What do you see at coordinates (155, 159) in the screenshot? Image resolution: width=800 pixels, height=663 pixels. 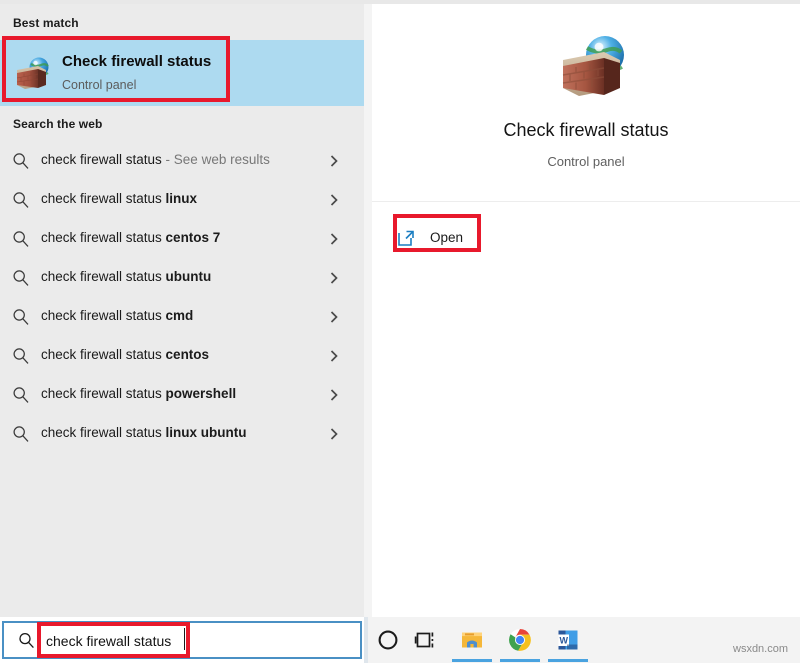 I see `web-suggestion-label: check firewall status - See web results` at bounding box center [155, 159].